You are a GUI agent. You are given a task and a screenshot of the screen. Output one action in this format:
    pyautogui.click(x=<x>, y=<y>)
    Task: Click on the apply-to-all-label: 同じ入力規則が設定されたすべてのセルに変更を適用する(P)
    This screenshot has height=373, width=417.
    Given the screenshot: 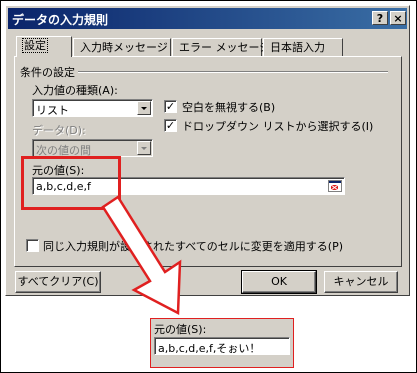 What is the action you would take?
    pyautogui.click(x=193, y=246)
    